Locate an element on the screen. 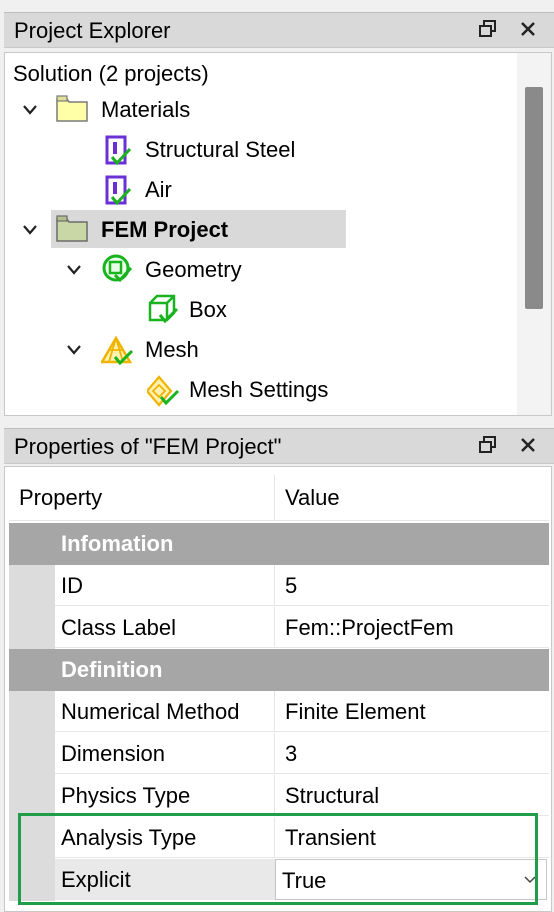 The height and width of the screenshot is (912, 554). property-name: Analysis Type is located at coordinates (165, 837).